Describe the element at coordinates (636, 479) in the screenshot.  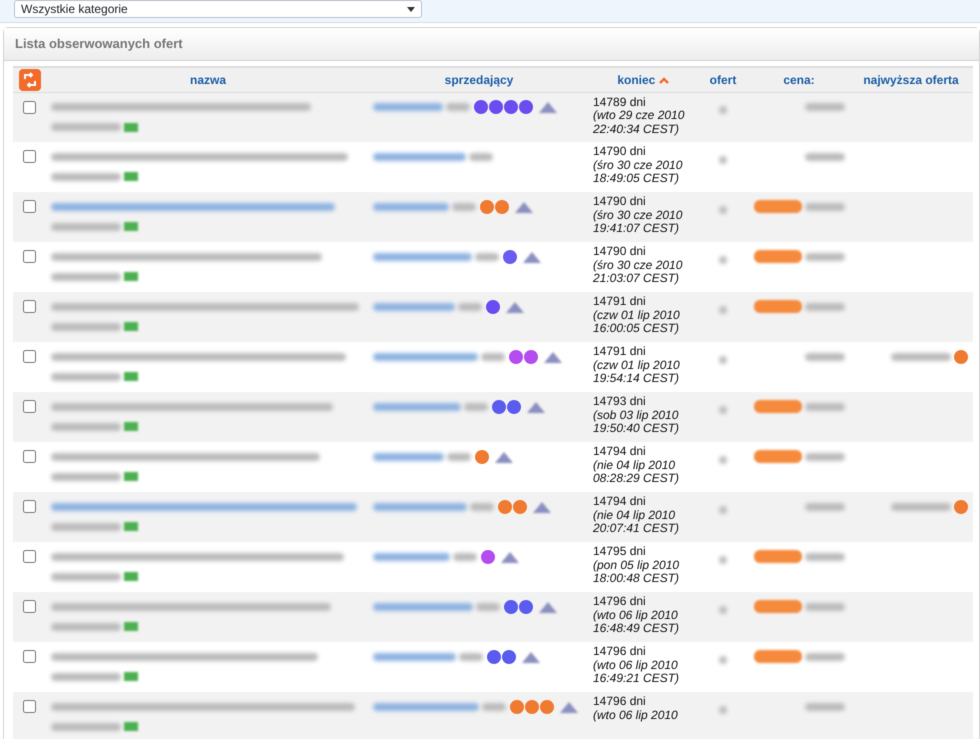
I see `end-time: 08:28:29 CEST)` at that location.